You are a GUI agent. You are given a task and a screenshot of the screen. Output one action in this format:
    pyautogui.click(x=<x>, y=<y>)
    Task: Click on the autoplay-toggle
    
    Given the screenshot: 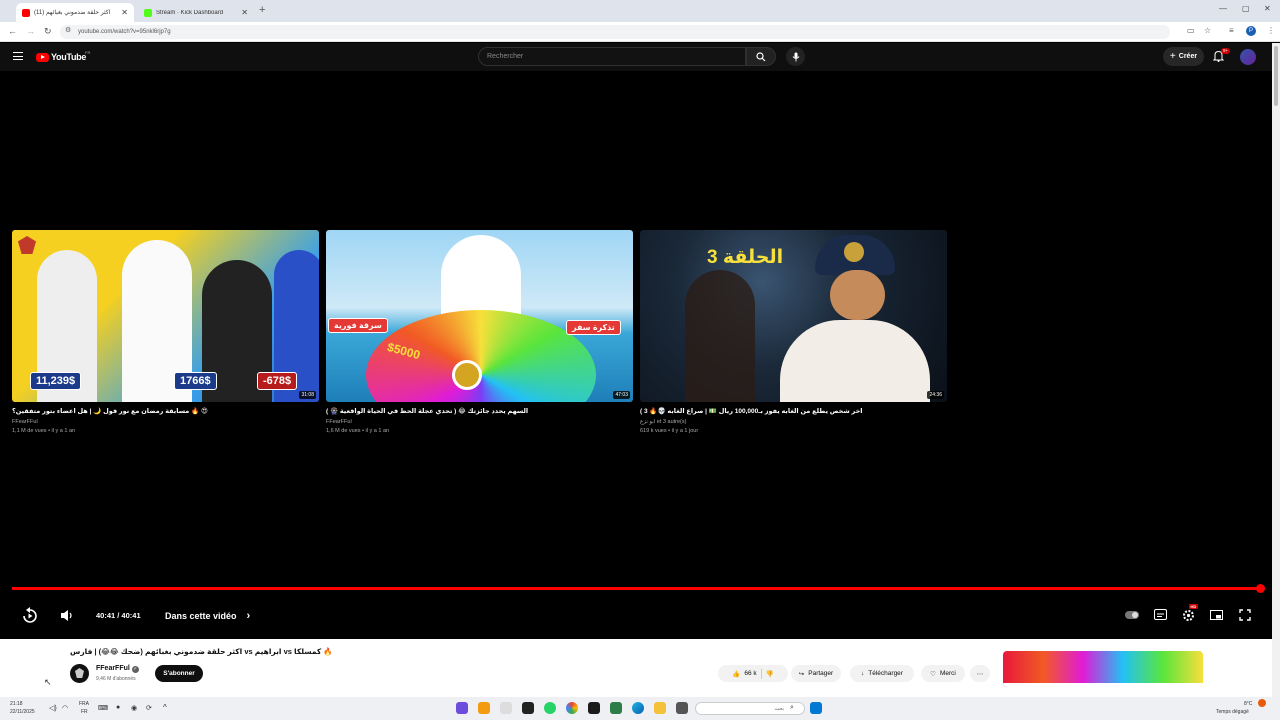 What is the action you would take?
    pyautogui.click(x=1132, y=615)
    